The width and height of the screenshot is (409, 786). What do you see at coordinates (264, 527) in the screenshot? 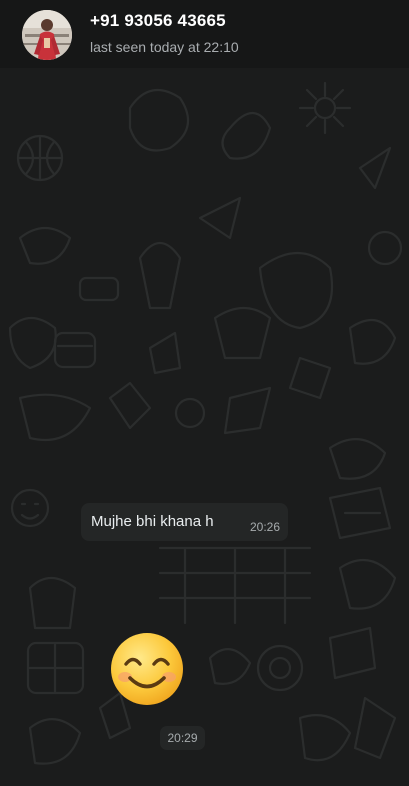
I see `message-time: 20:26` at bounding box center [264, 527].